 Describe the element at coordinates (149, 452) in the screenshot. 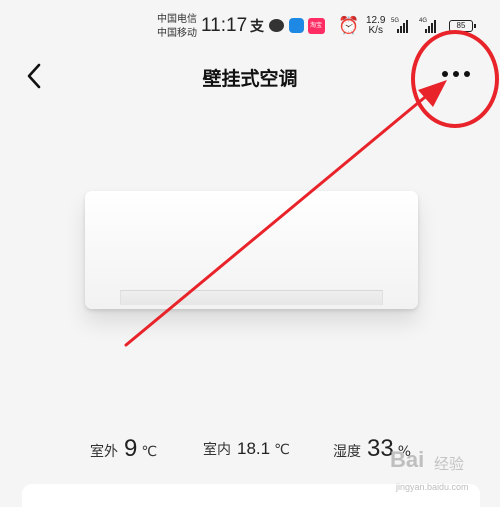

I see `outdoor-unit: ℃` at that location.